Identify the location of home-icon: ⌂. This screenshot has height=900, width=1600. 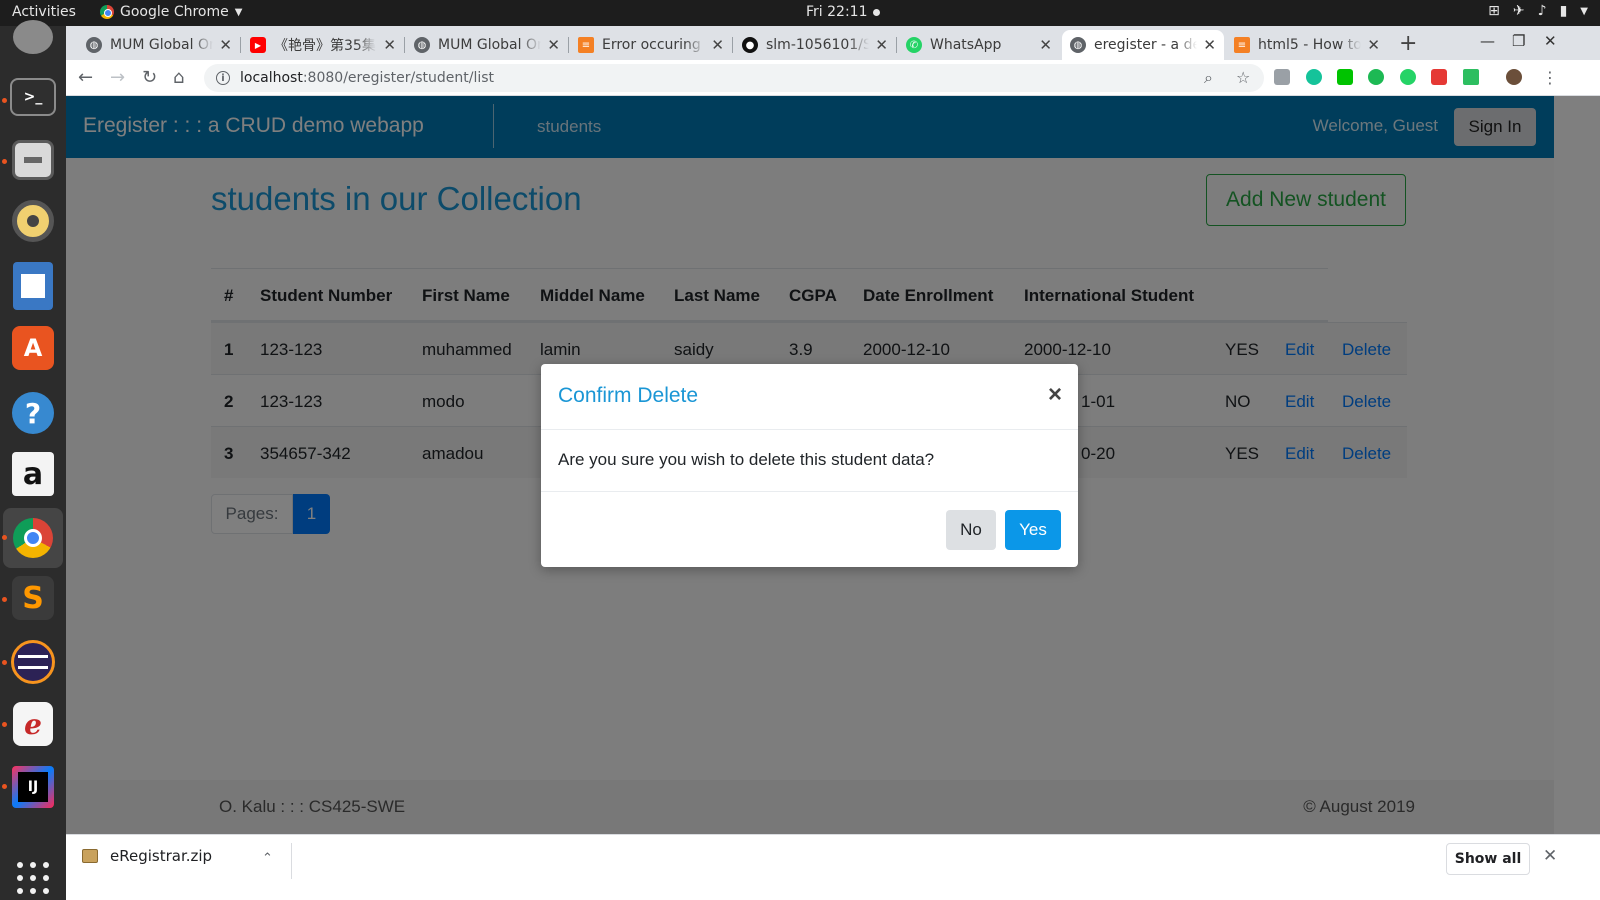
(178, 77).